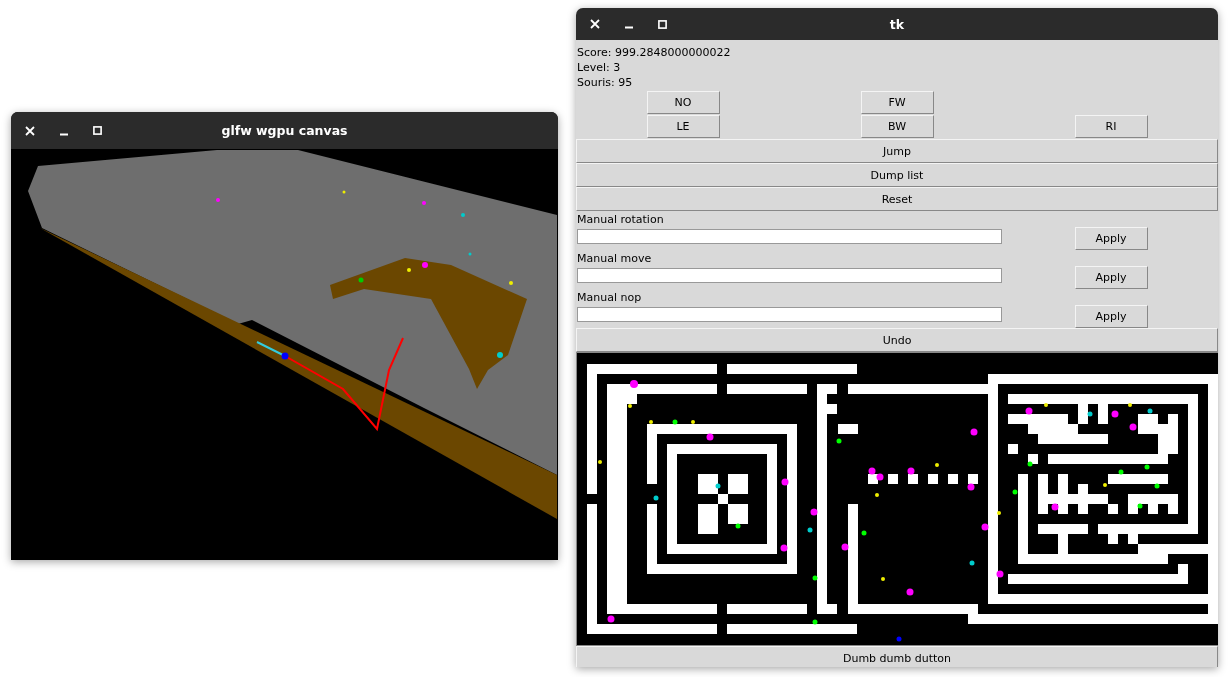 Image resolution: width=1228 pixels, height=677 pixels. I want to click on direction-button: LE, so click(683, 126).